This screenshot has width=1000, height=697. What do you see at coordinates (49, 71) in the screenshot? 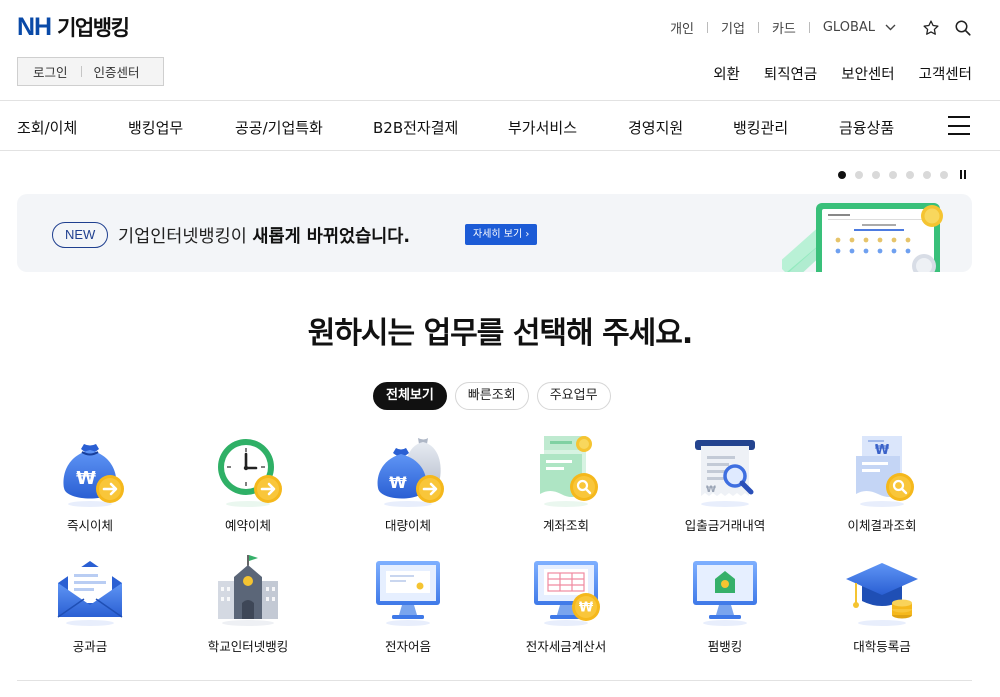
I see `login-button: 로그인` at bounding box center [49, 71].